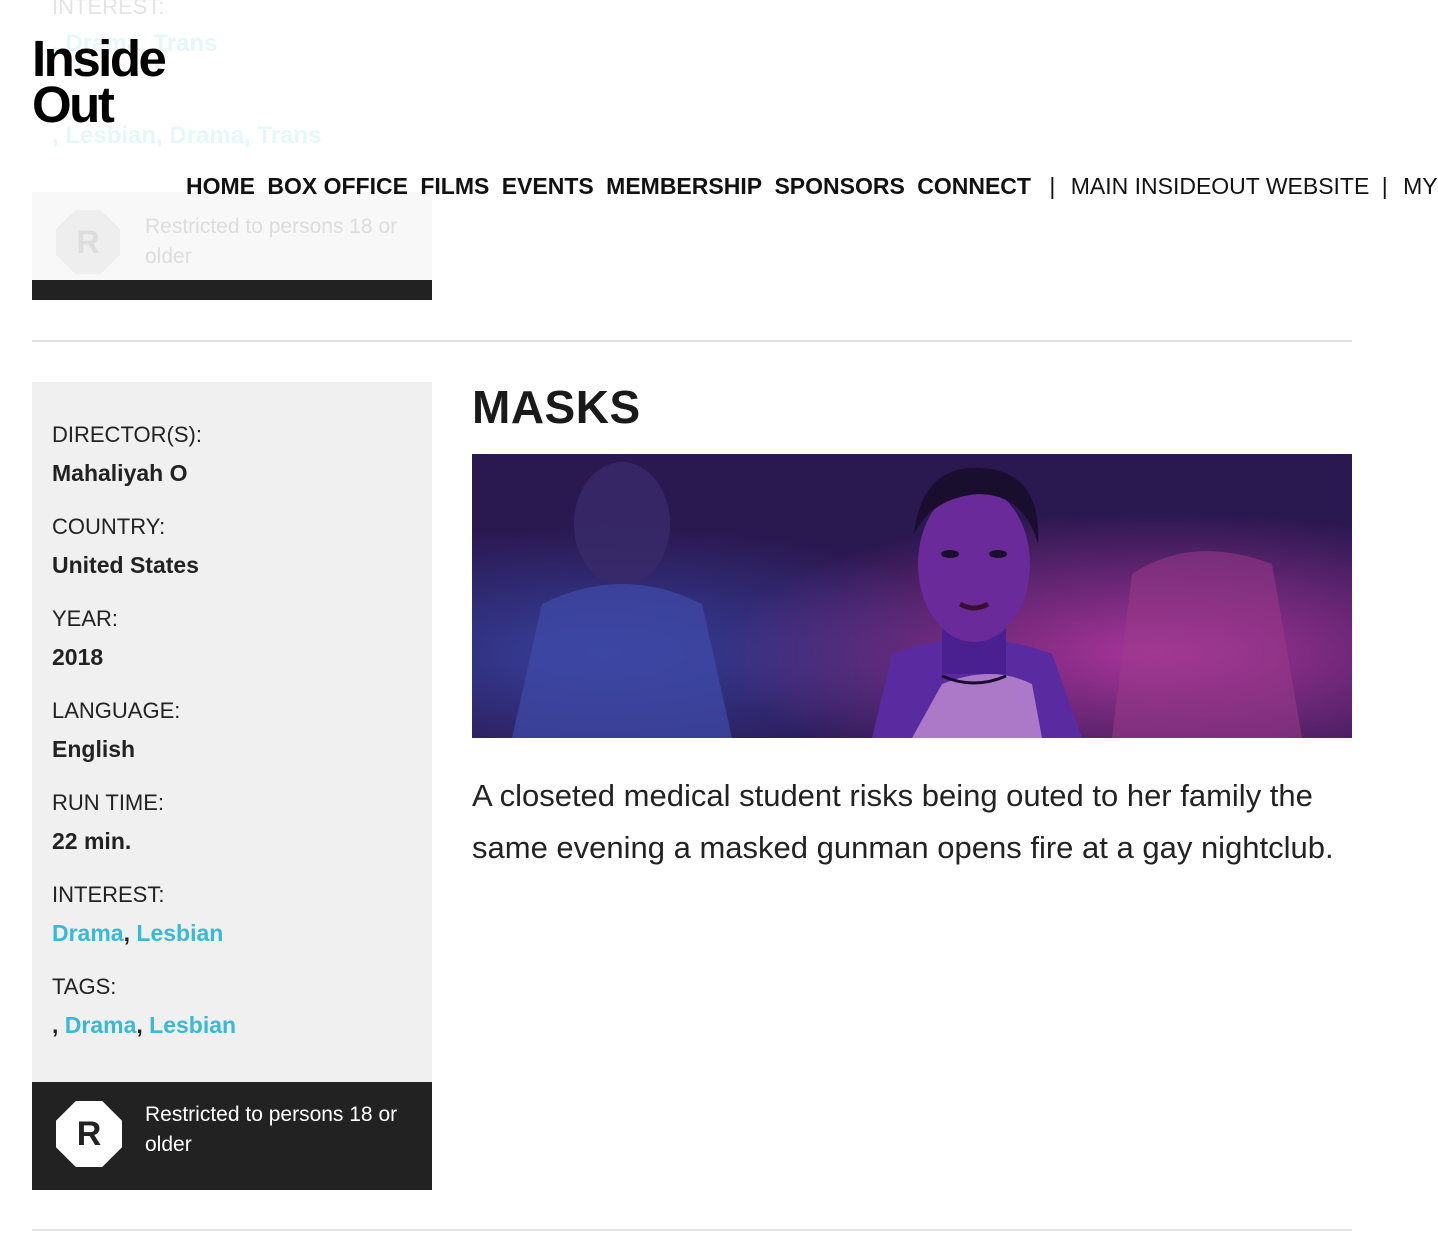  What do you see at coordinates (271, 1129) in the screenshot?
I see `rating-text: Restricted to persons 18 or older` at bounding box center [271, 1129].